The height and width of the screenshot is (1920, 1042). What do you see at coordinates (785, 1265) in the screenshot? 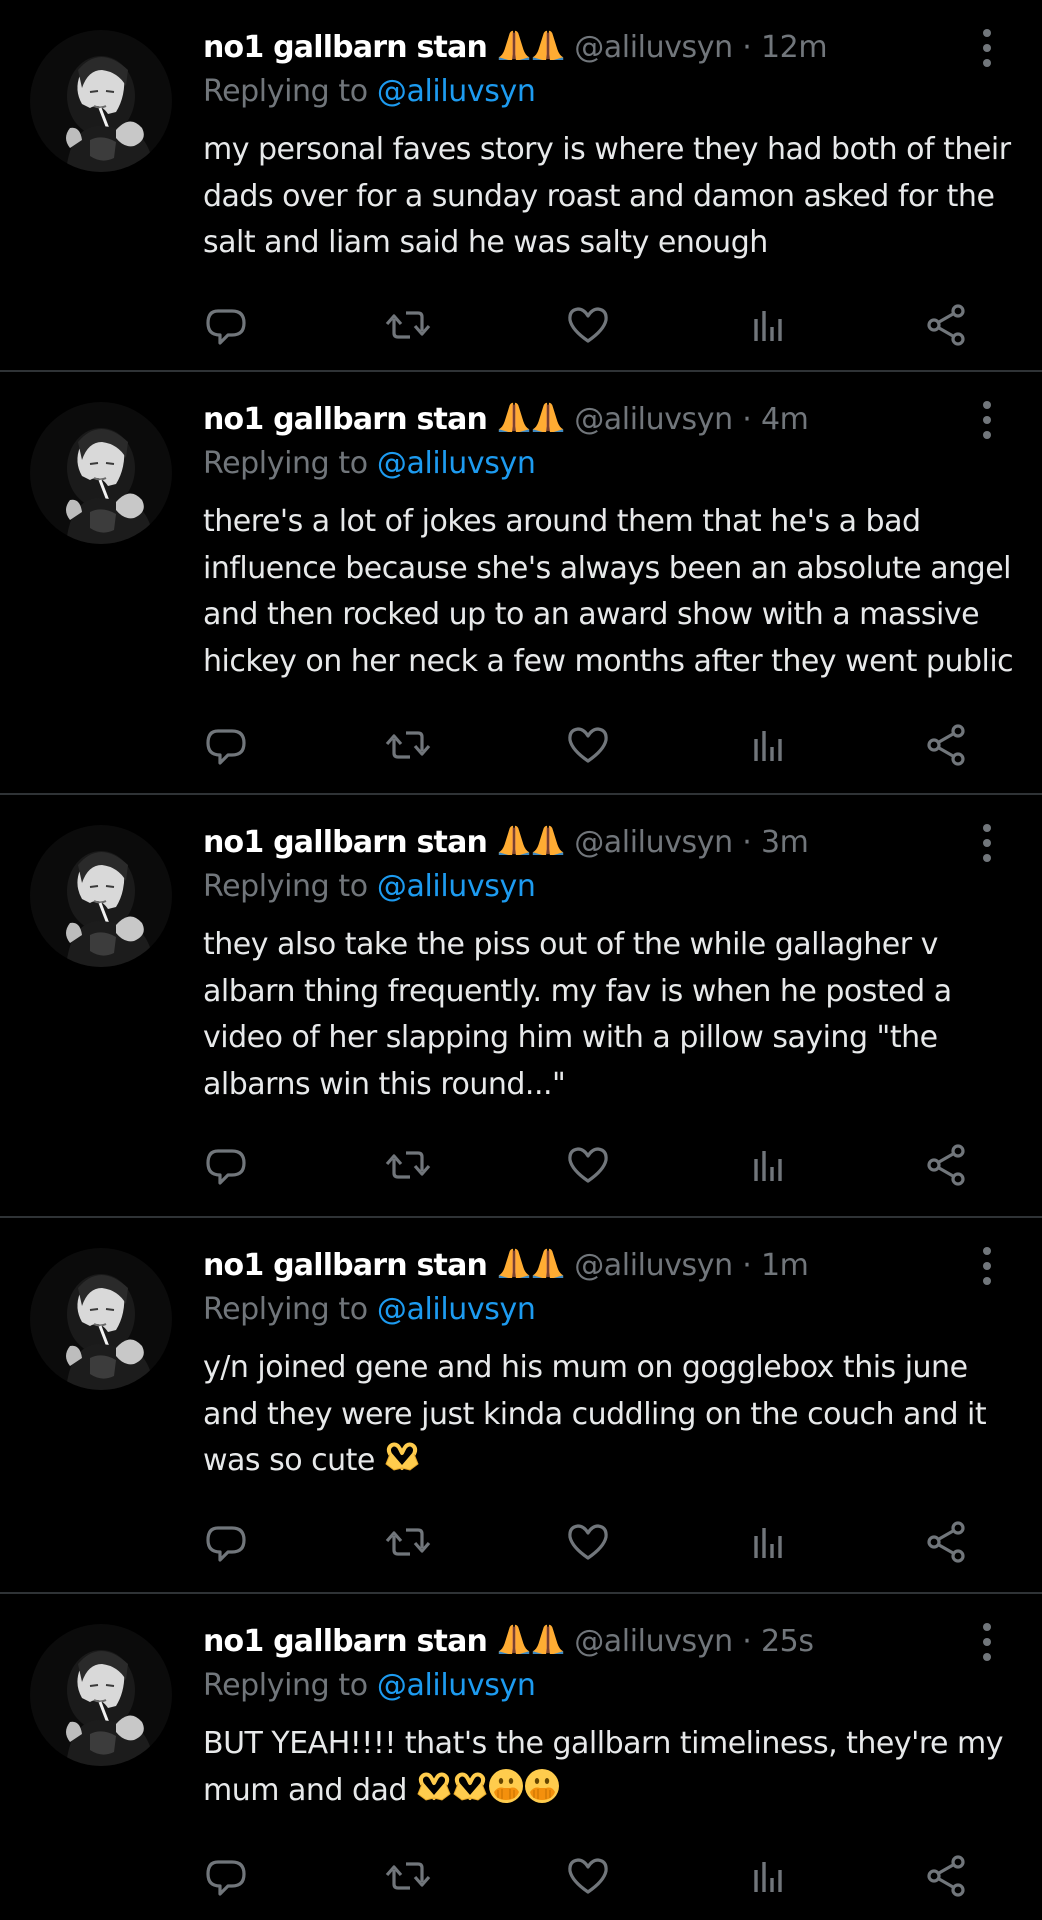
I see `timestamp: 1m` at bounding box center [785, 1265].